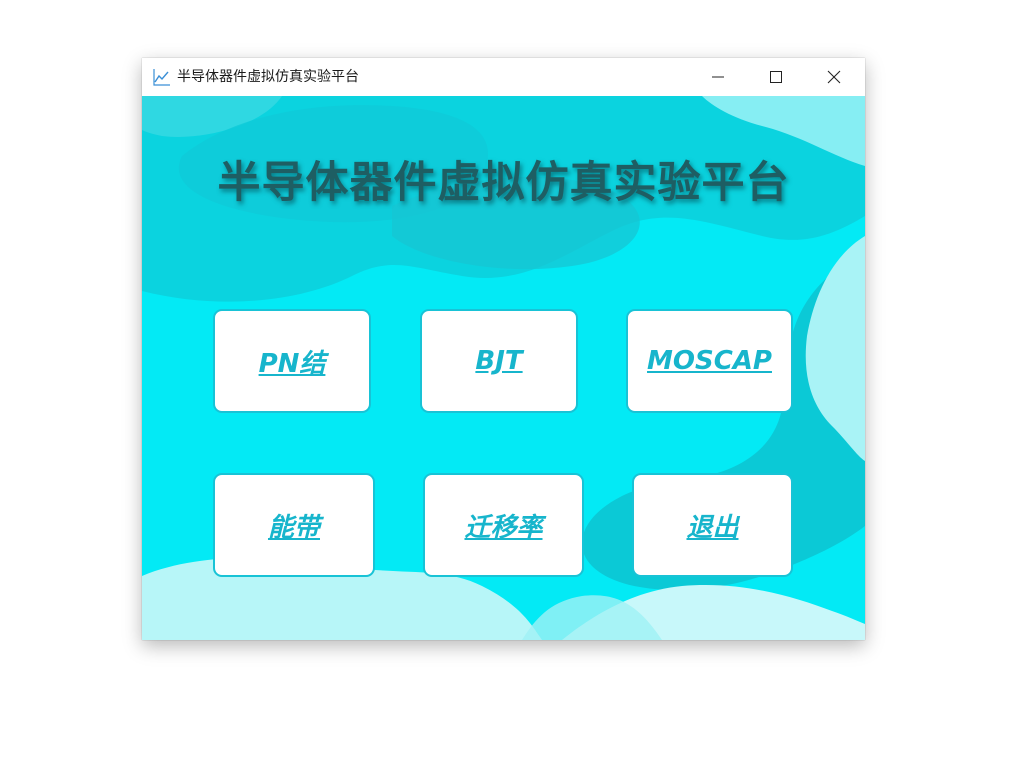 The width and height of the screenshot is (1009, 760). I want to click on page-title: 半导体器件虚拟仿真实验平台, so click(503, 183).